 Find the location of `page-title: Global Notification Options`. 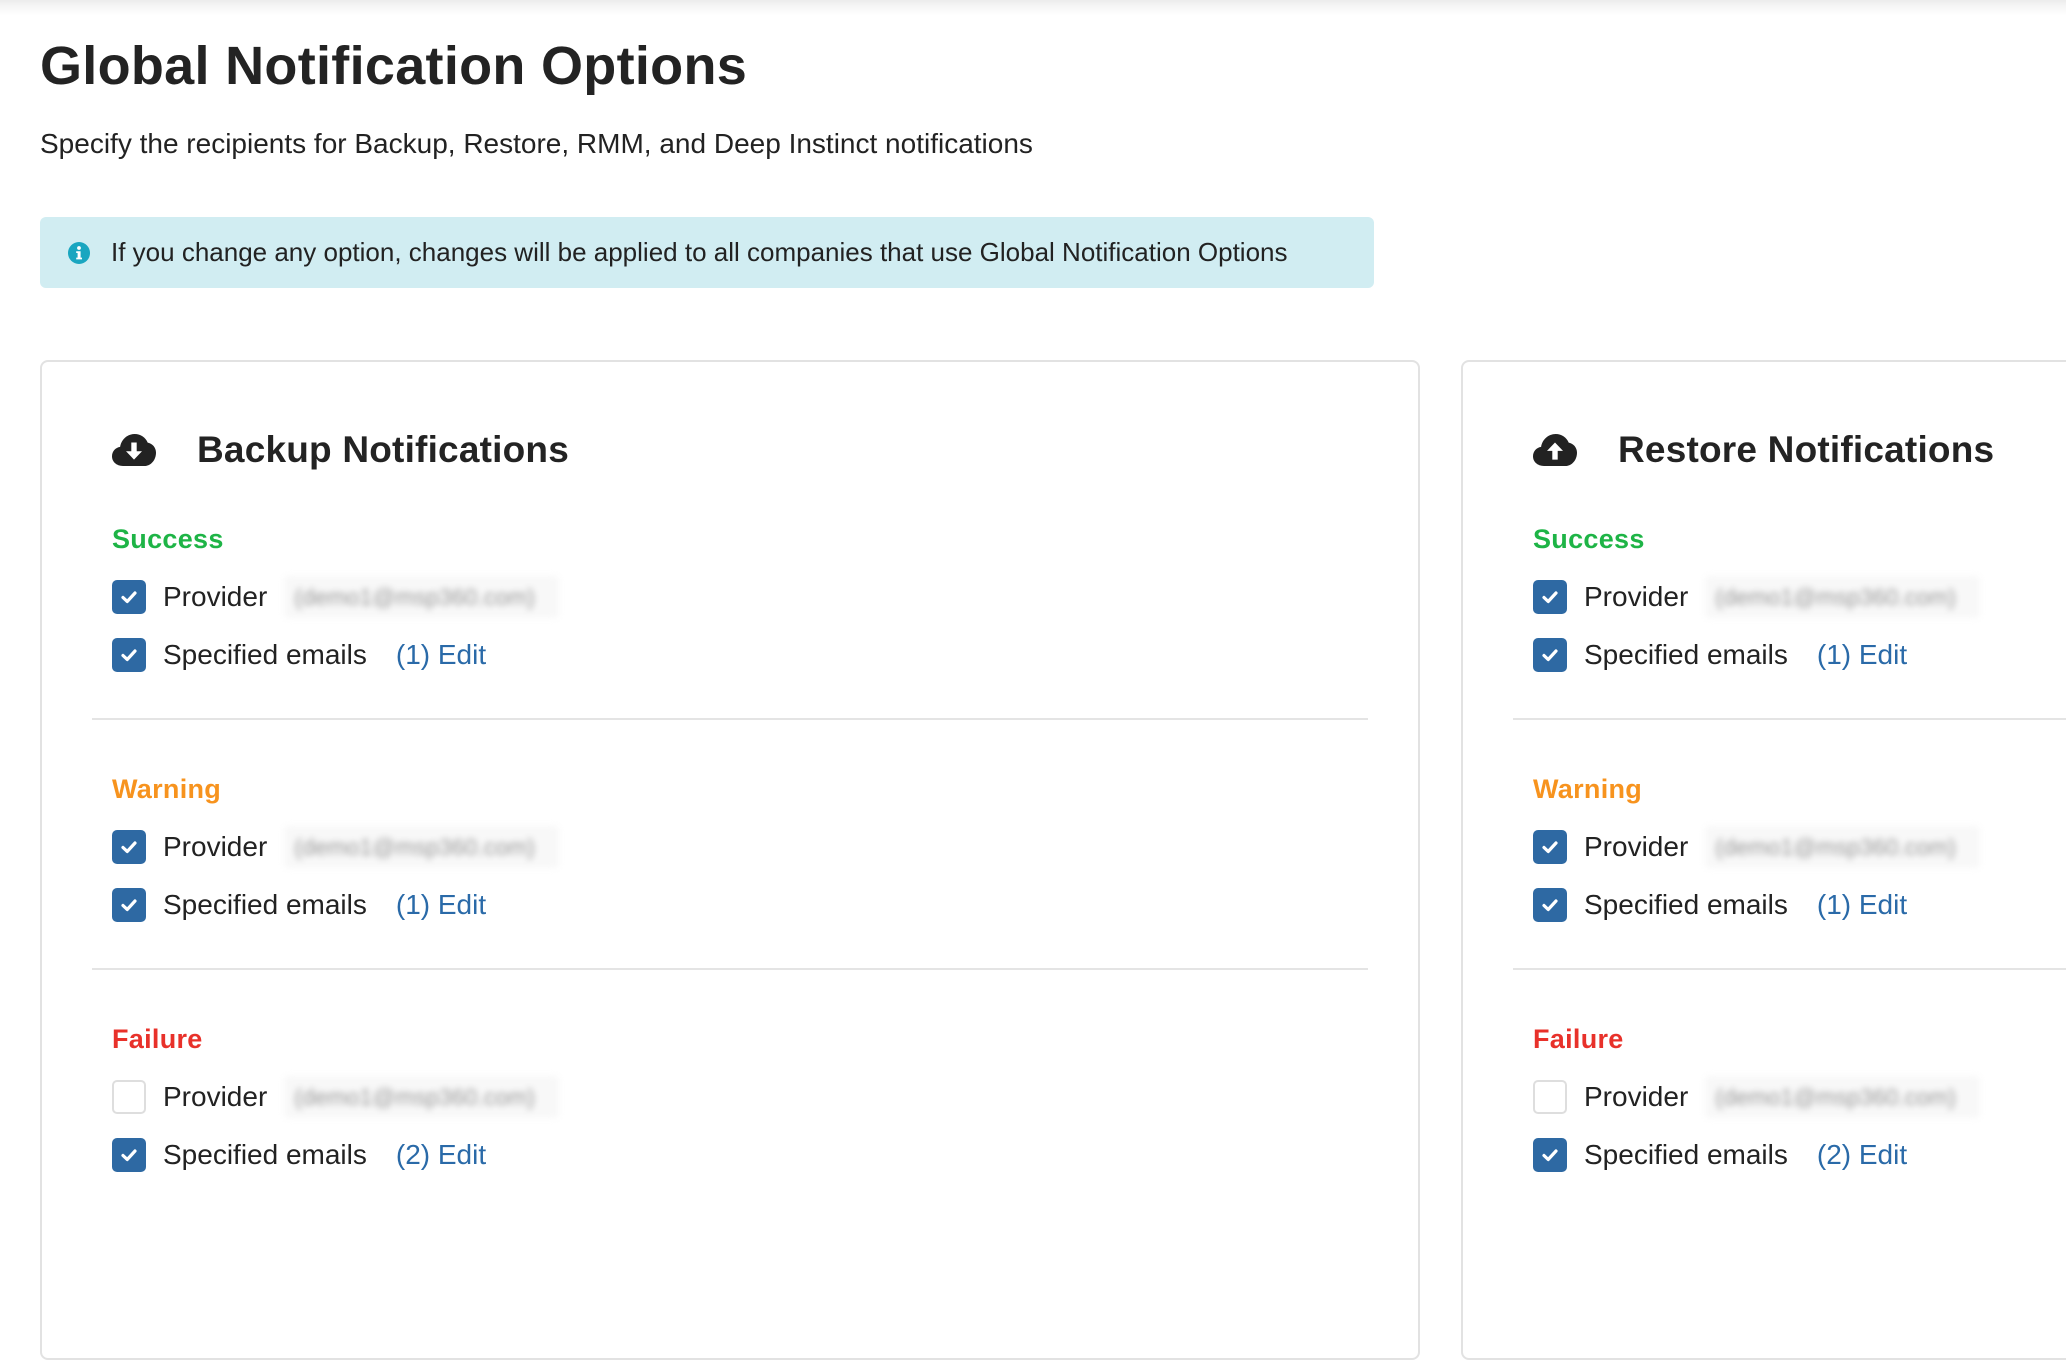

page-title: Global Notification Options is located at coordinates (394, 66).